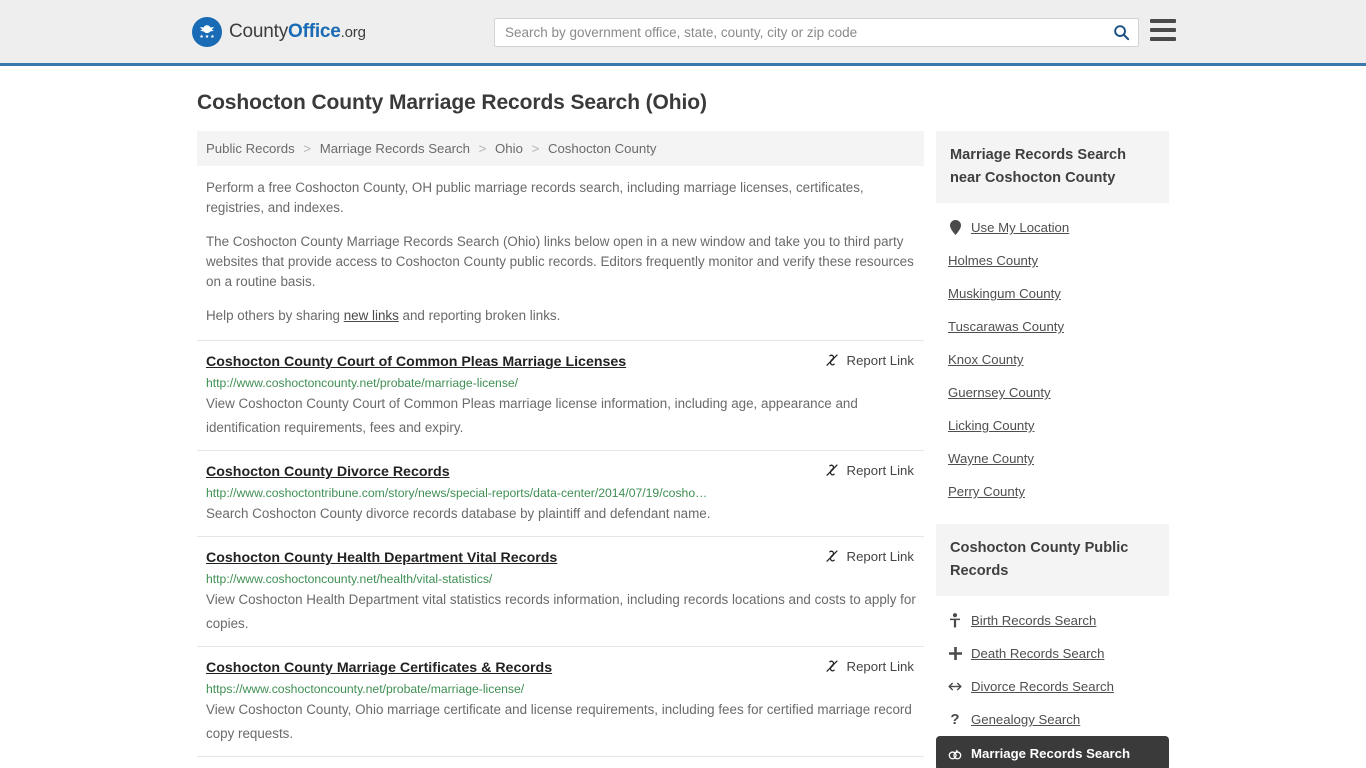 The image size is (1366, 768). I want to click on sidebar-link-label: Muskingum County, so click(1004, 293).